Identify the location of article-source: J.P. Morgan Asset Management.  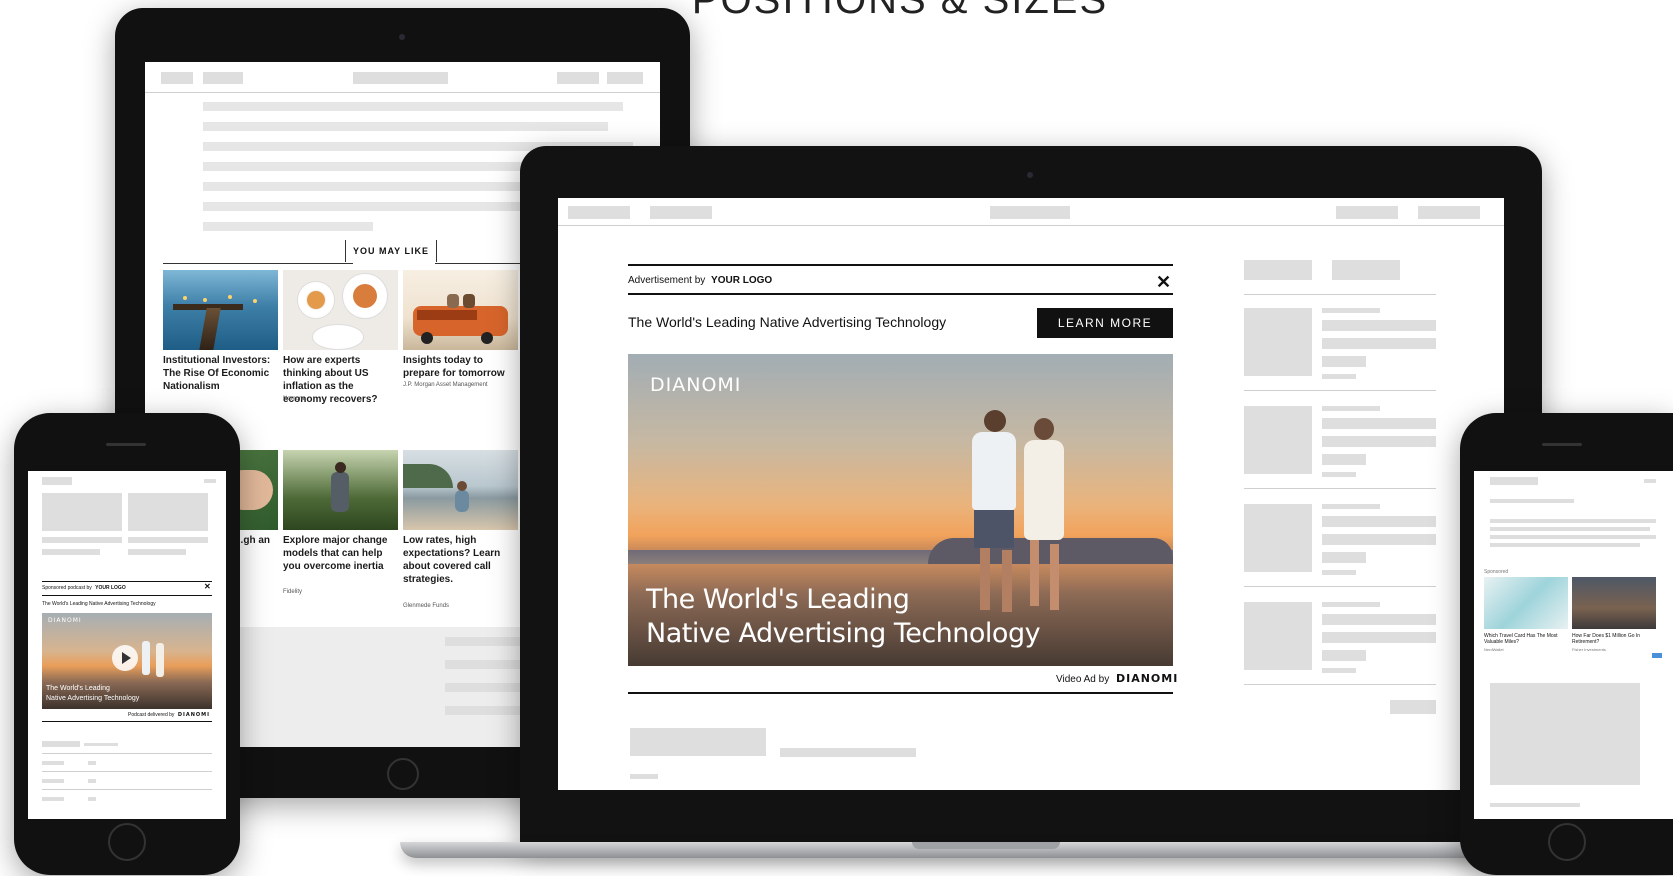
(445, 385).